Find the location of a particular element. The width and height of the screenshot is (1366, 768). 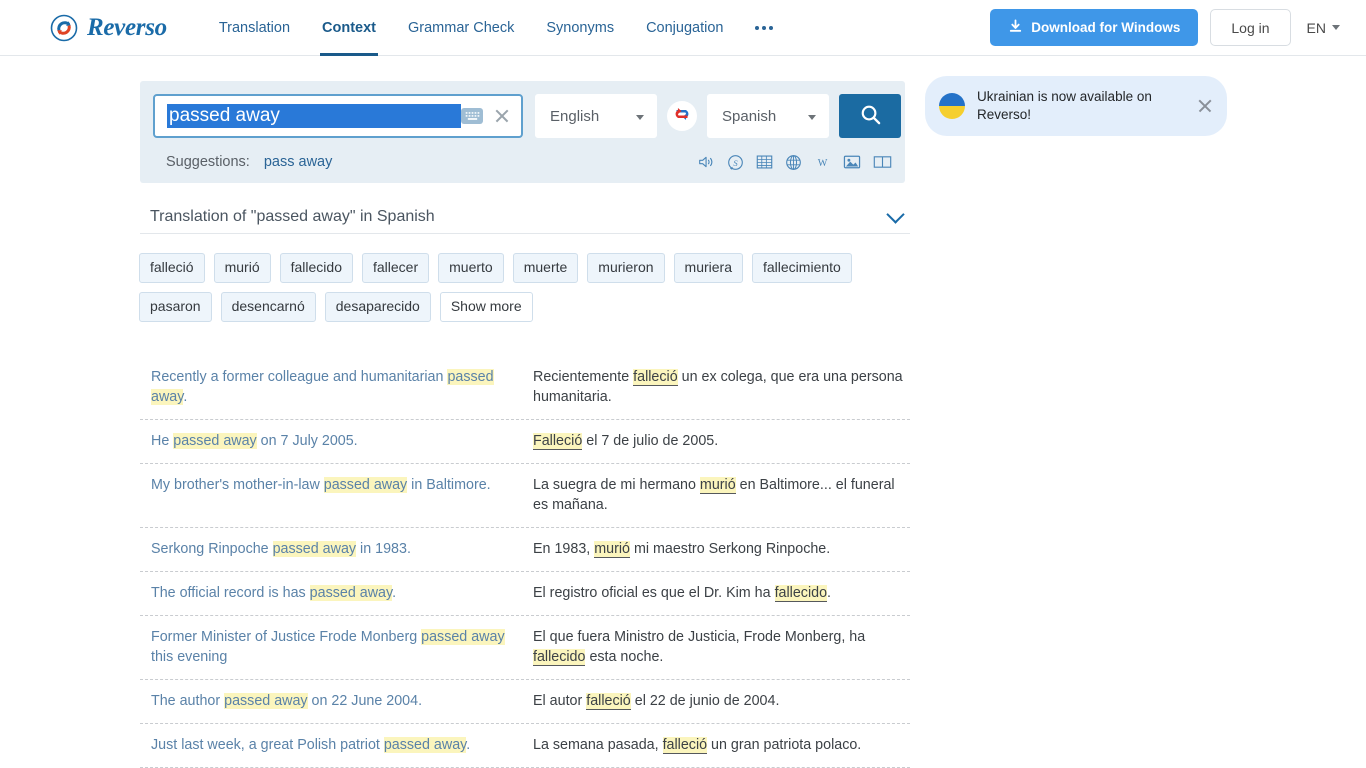

sentence-text: Former Minister of Justice Frode Monberg is located at coordinates (286, 637).